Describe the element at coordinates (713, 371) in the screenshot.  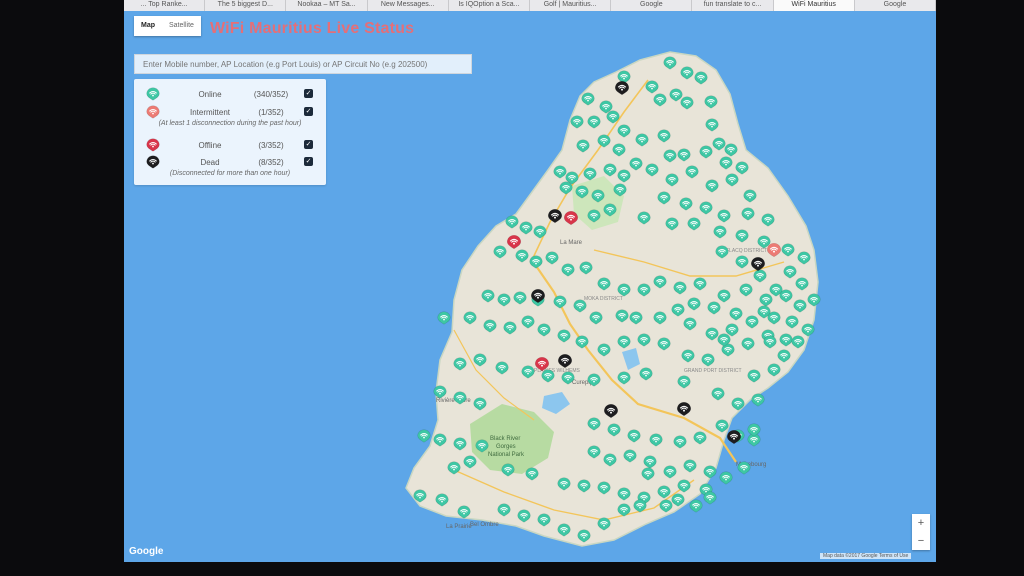
I see `map-label-grand-port: GRAND PORT DISTRICT` at that location.